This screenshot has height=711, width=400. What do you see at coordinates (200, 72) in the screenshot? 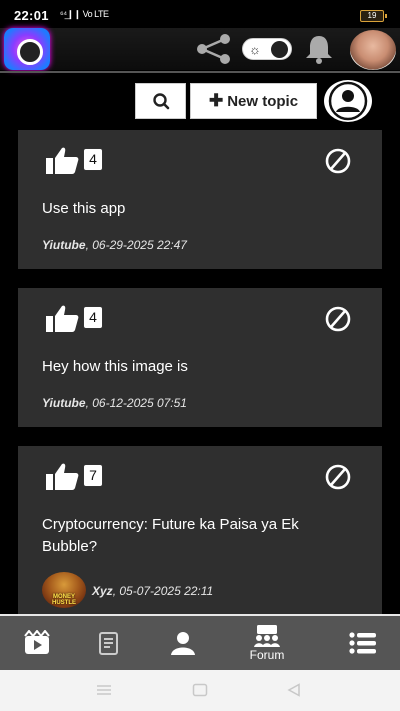
I see `header-divider` at bounding box center [200, 72].